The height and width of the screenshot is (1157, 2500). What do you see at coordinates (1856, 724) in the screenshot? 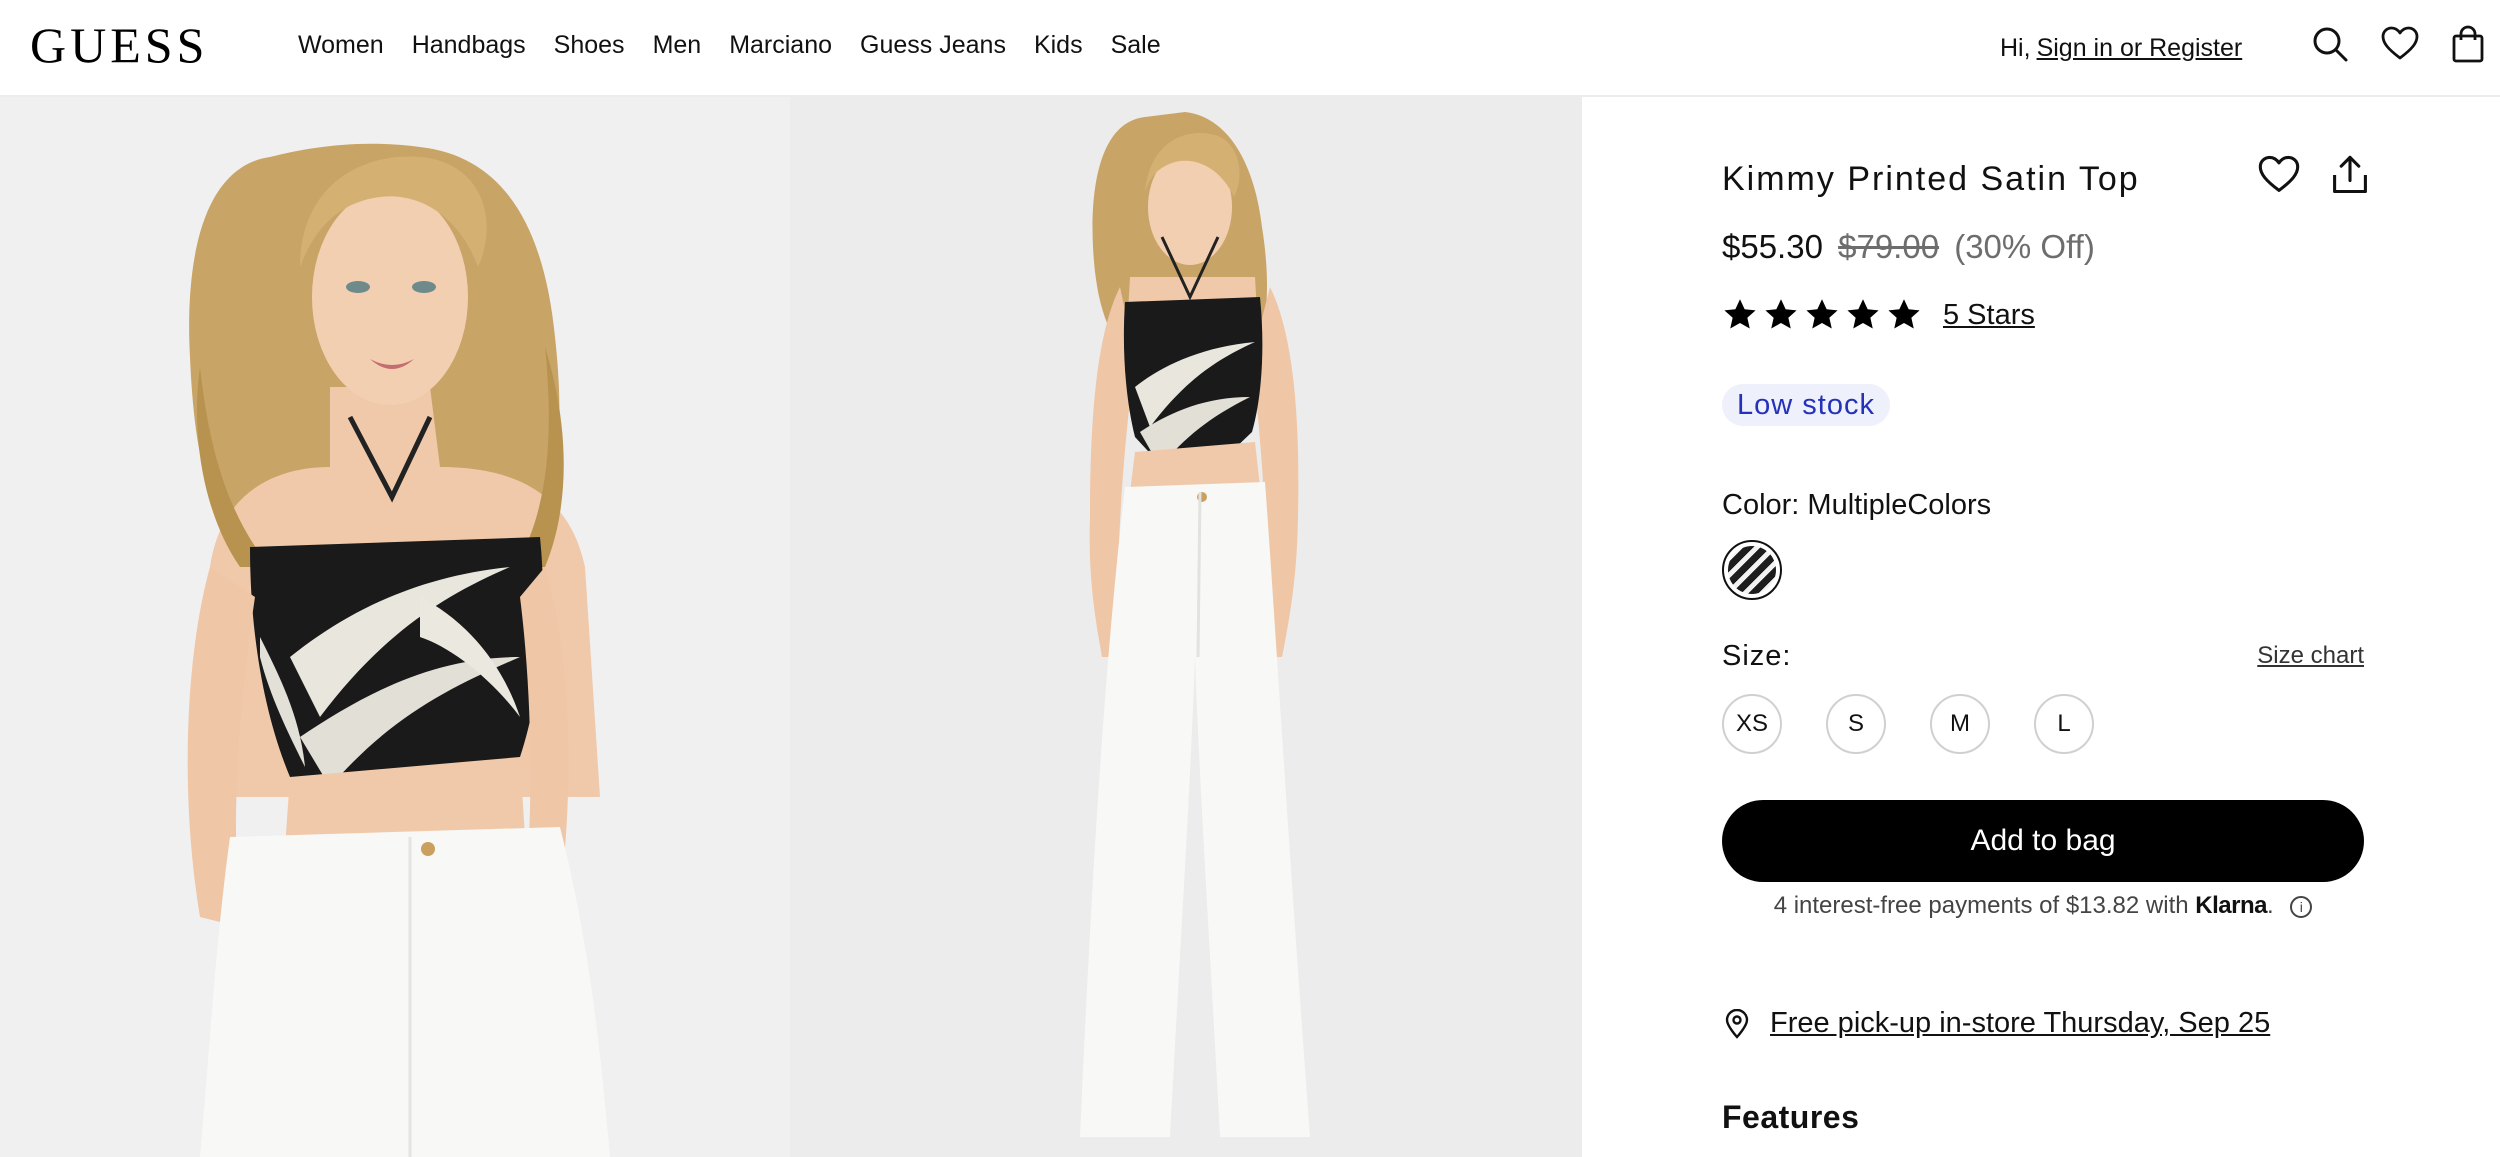
I see `size-option-s: S` at bounding box center [1856, 724].